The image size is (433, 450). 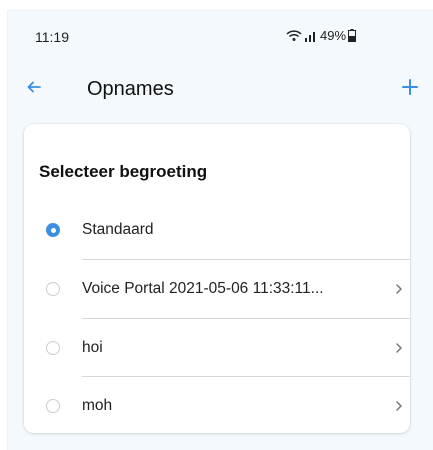 I want to click on battery-percentage: 49%, so click(x=333, y=35).